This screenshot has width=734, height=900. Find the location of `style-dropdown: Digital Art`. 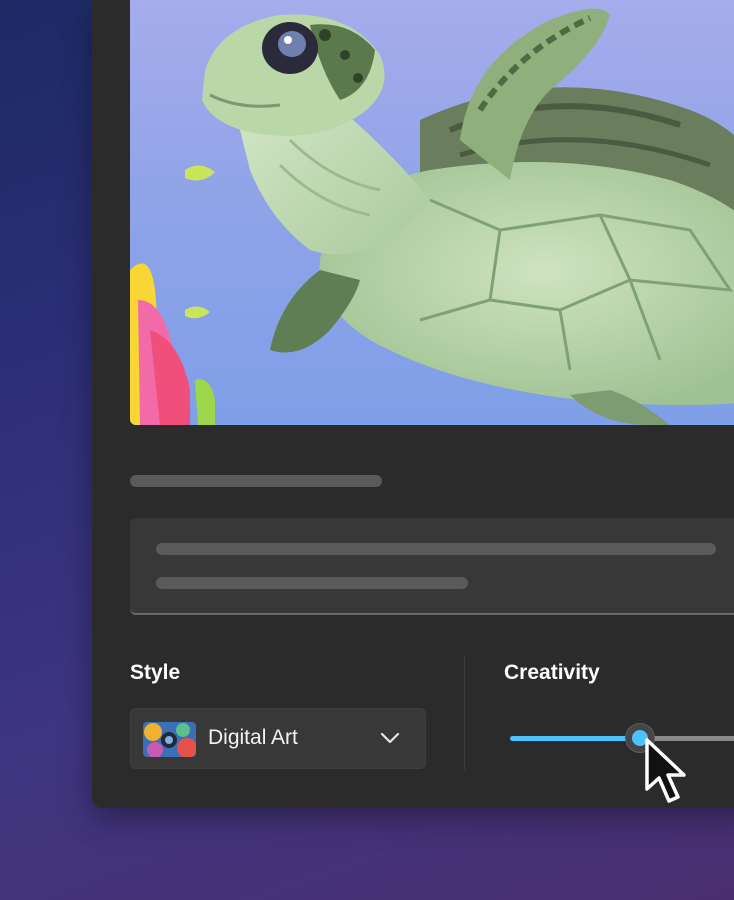

style-dropdown: Digital Art is located at coordinates (278, 738).